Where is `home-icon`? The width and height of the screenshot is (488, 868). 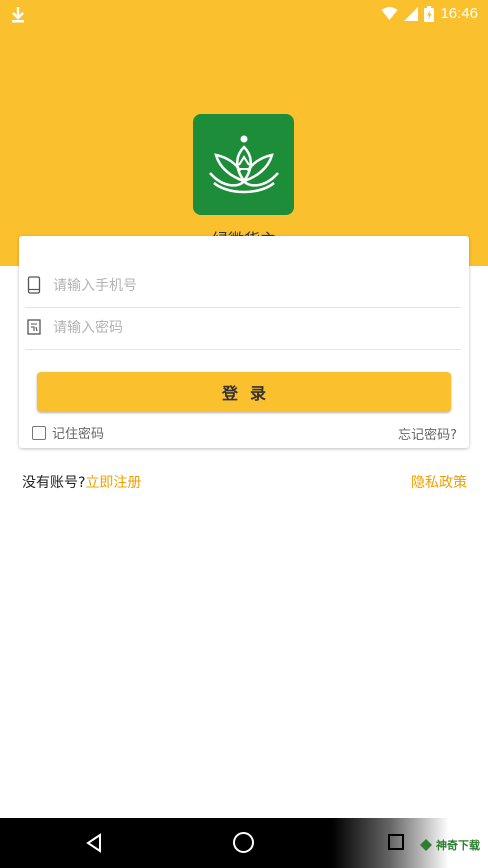 home-icon is located at coordinates (243, 842).